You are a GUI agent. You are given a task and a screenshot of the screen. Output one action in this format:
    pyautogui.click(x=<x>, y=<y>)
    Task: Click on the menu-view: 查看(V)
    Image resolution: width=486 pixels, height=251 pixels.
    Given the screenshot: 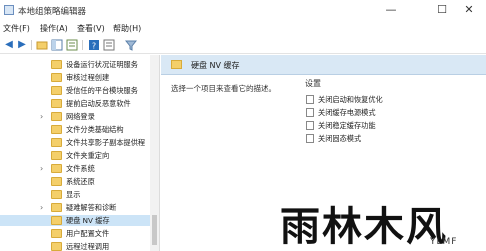 What is the action you would take?
    pyautogui.click(x=91, y=28)
    